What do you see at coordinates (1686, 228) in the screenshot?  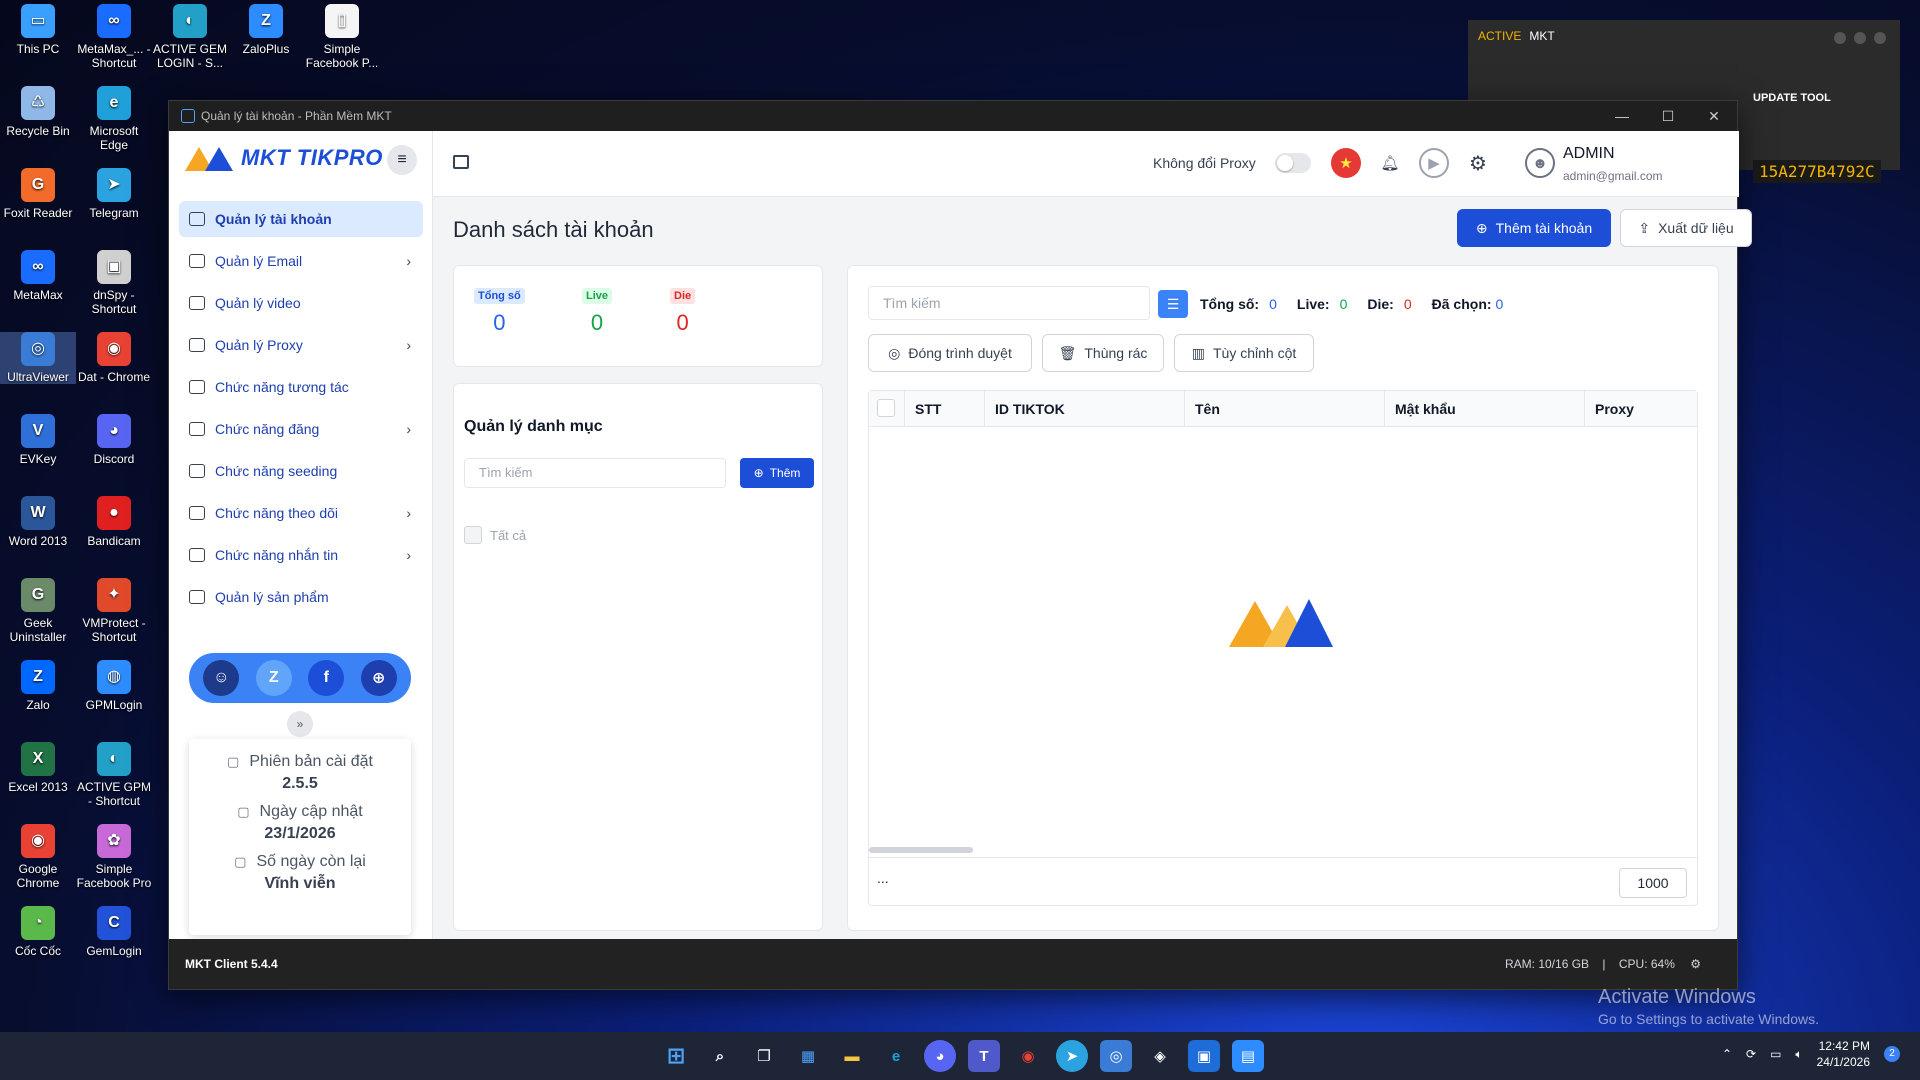 I see `export-button: ⇪ Xuất dữ liệu` at bounding box center [1686, 228].